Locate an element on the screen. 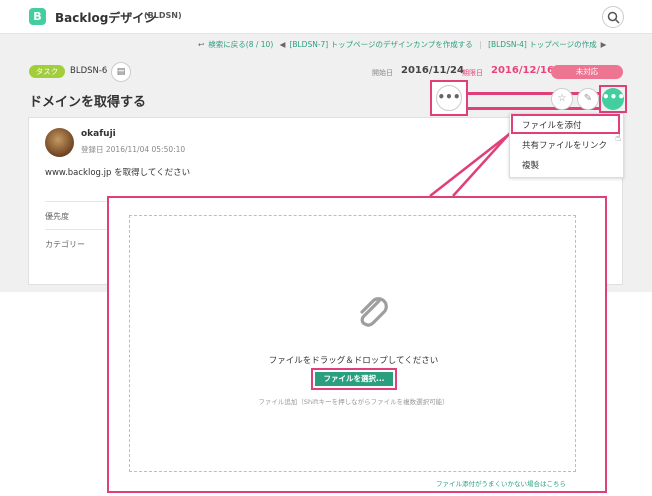 This screenshot has height=496, width=652. back-icon: ↩ is located at coordinates (201, 44).